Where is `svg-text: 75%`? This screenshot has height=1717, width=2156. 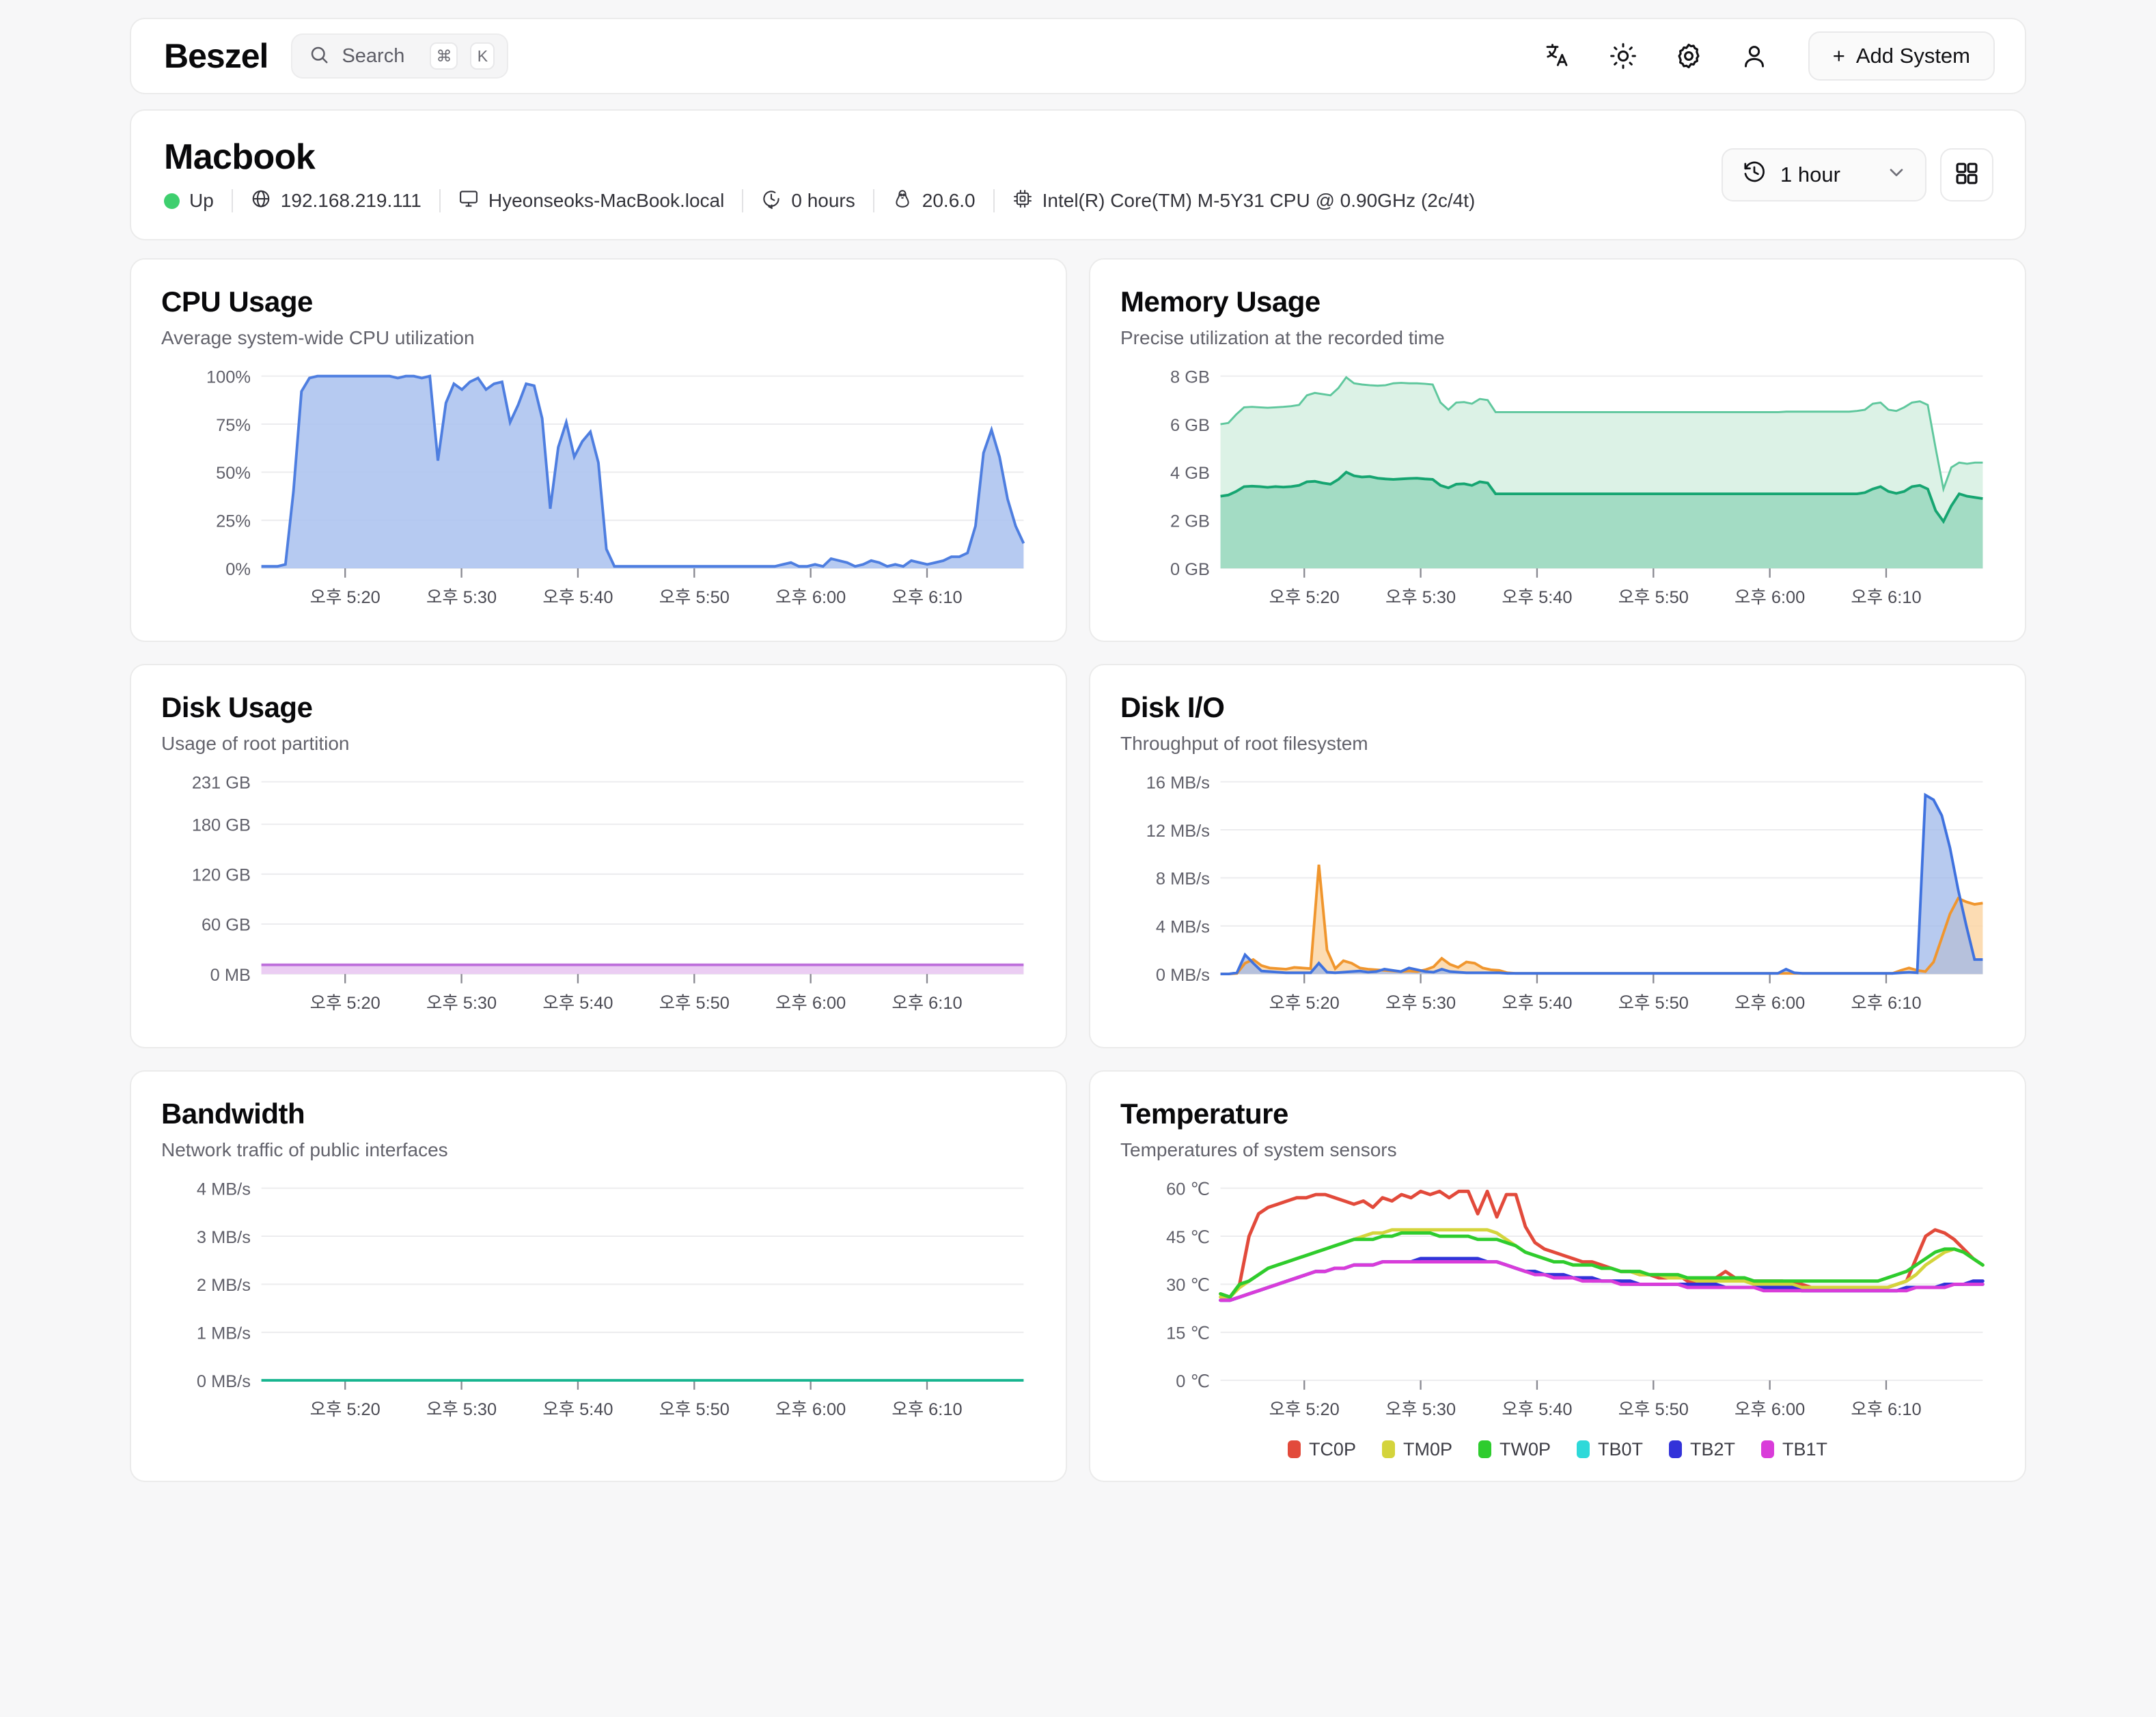
svg-text: 75% is located at coordinates (234, 425).